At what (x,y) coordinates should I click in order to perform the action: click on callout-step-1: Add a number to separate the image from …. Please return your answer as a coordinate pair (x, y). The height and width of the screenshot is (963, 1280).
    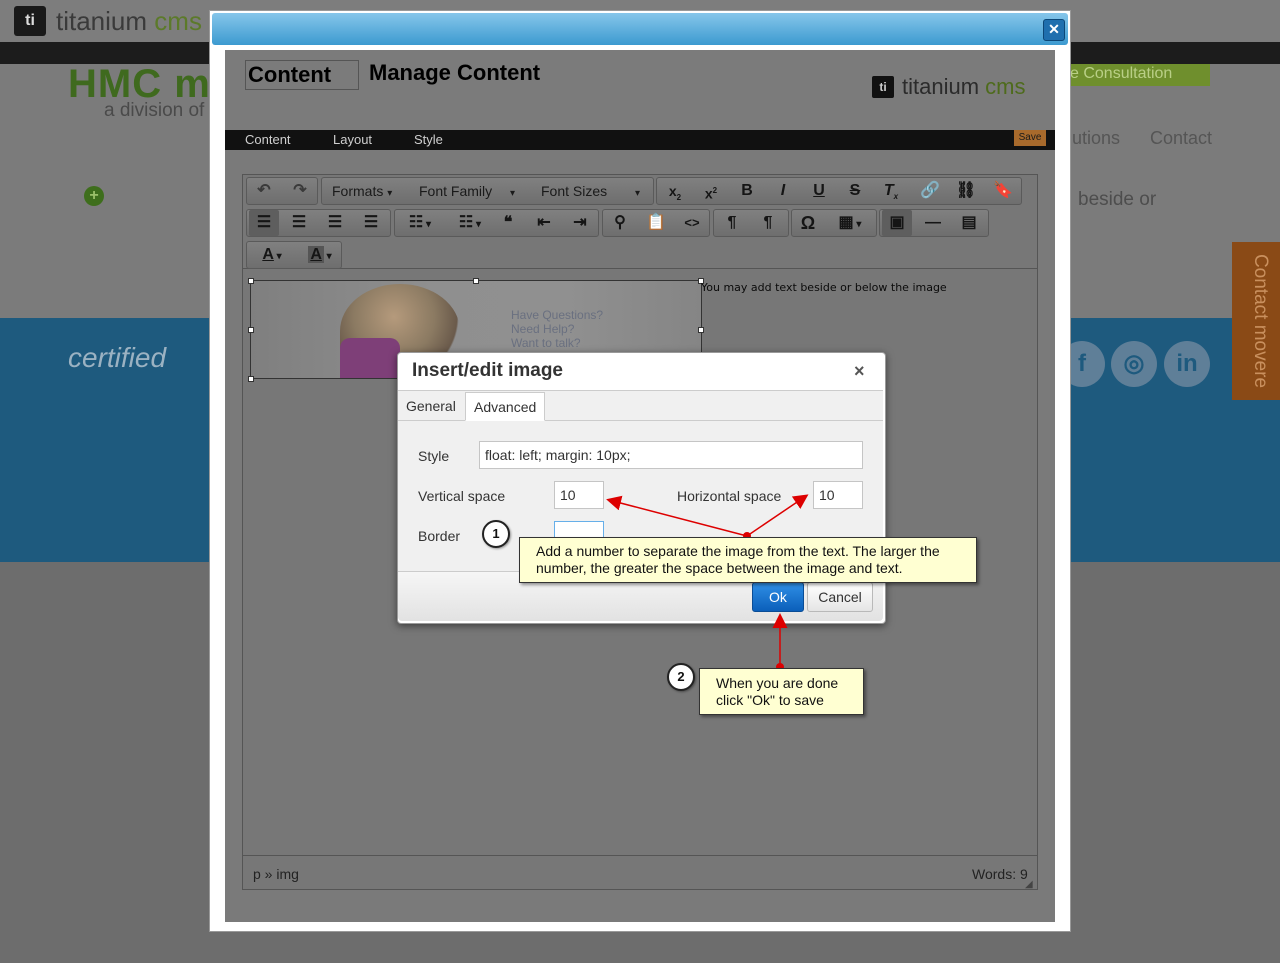
    Looking at the image, I should click on (748, 560).